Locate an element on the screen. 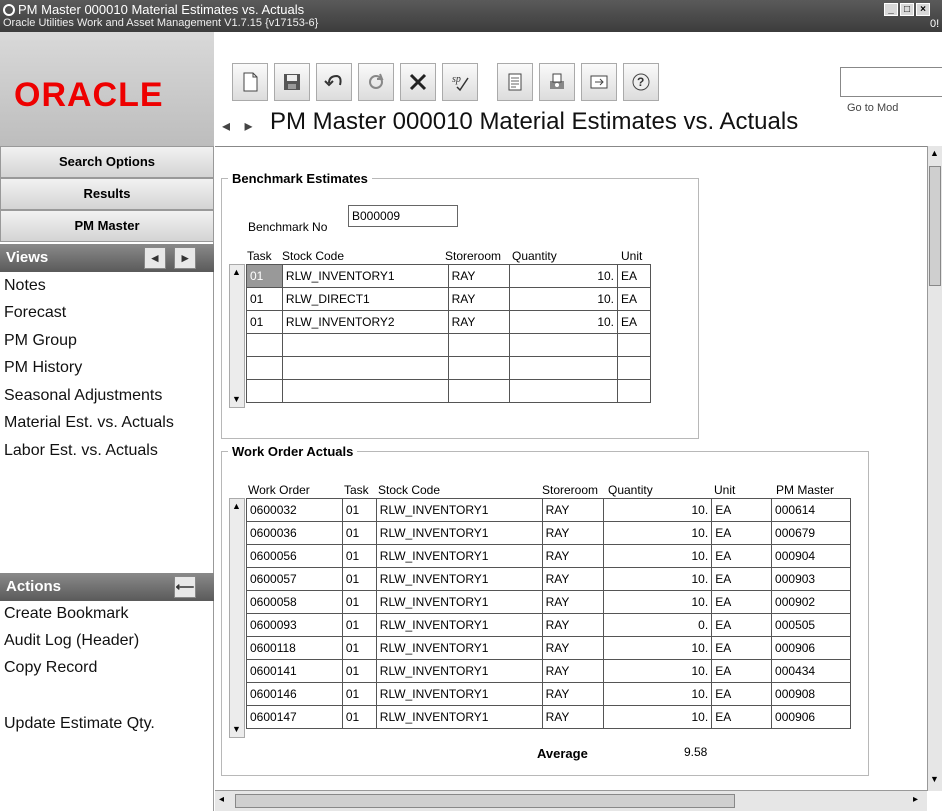  next-record-icon: ▸ is located at coordinates (248, 126).